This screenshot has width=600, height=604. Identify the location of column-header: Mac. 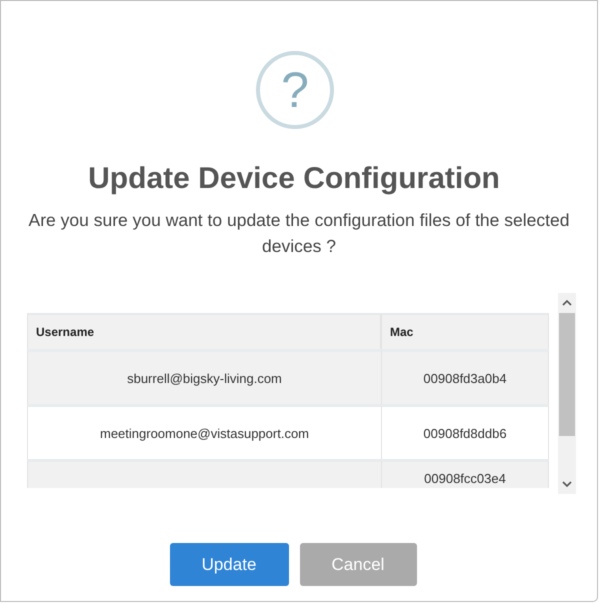
(465, 331).